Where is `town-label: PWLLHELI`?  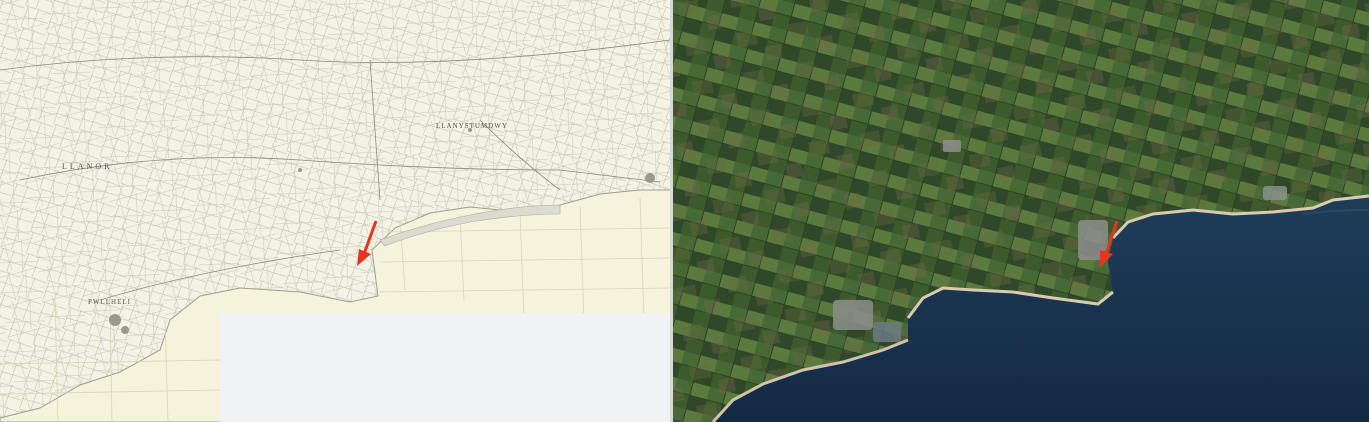 town-label: PWLLHELI is located at coordinates (109, 302).